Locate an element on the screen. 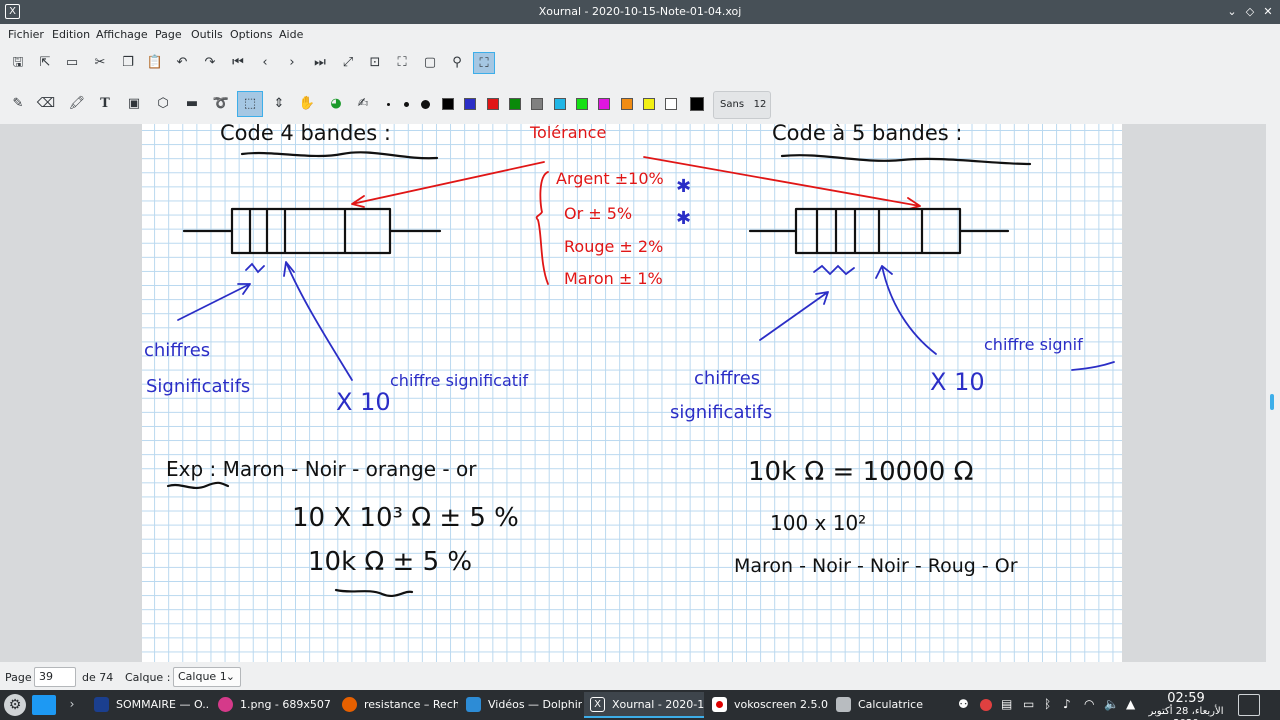  example-line-3: 10k Ω ± 5 % is located at coordinates (390, 562).